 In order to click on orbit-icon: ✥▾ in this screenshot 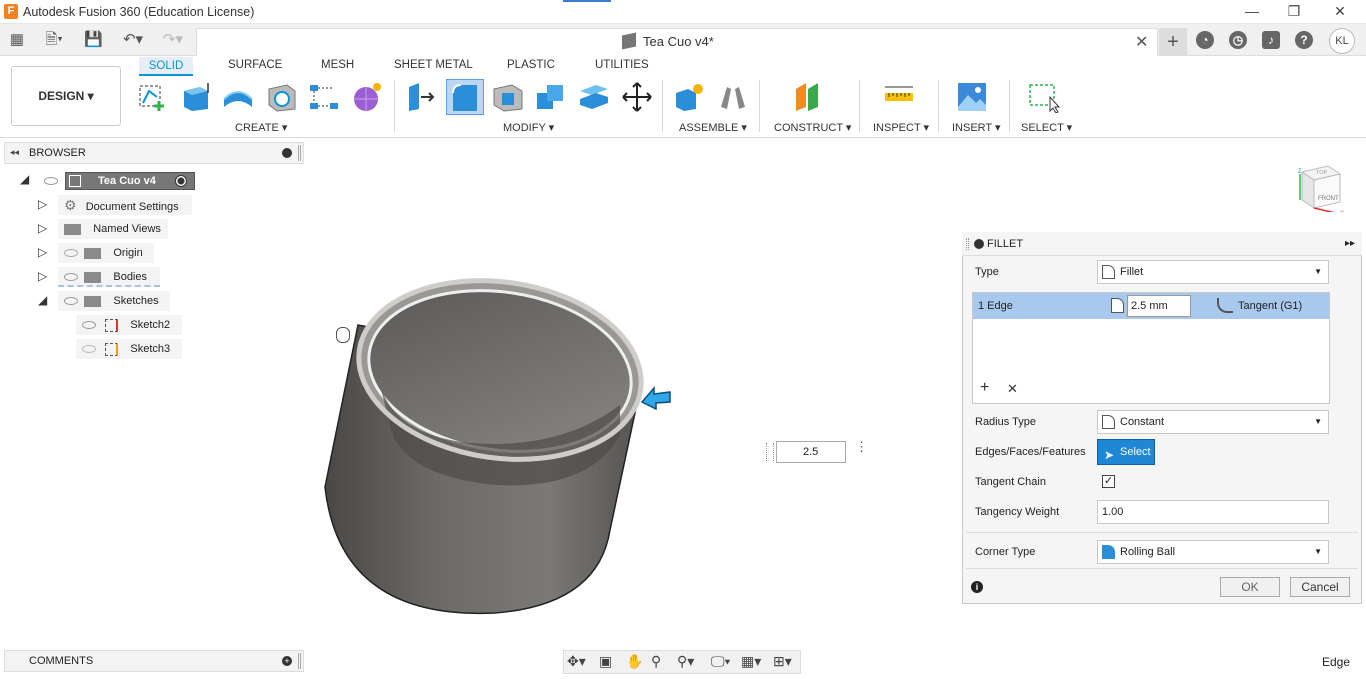, I will do `click(576, 661)`.